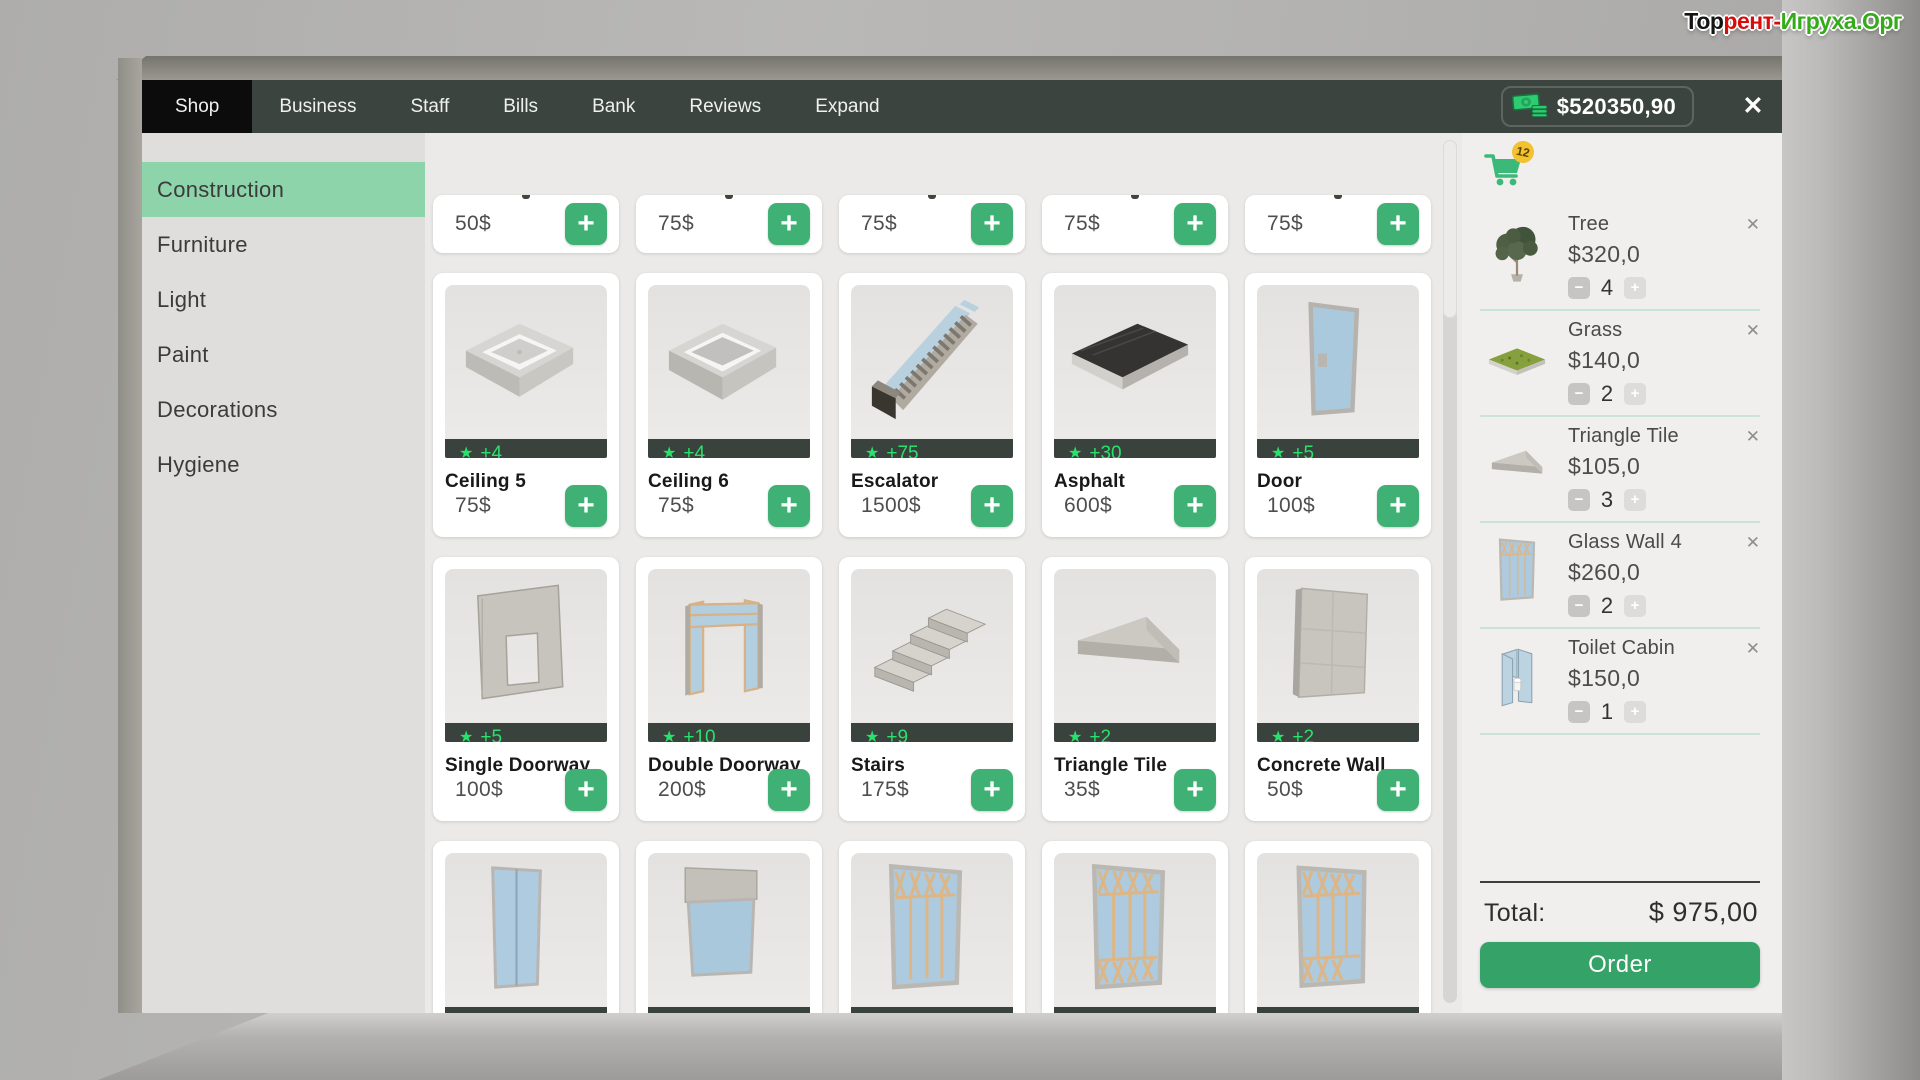 The height and width of the screenshot is (1080, 1920). I want to click on product-price-row: 50$ +, so click(526, 224).